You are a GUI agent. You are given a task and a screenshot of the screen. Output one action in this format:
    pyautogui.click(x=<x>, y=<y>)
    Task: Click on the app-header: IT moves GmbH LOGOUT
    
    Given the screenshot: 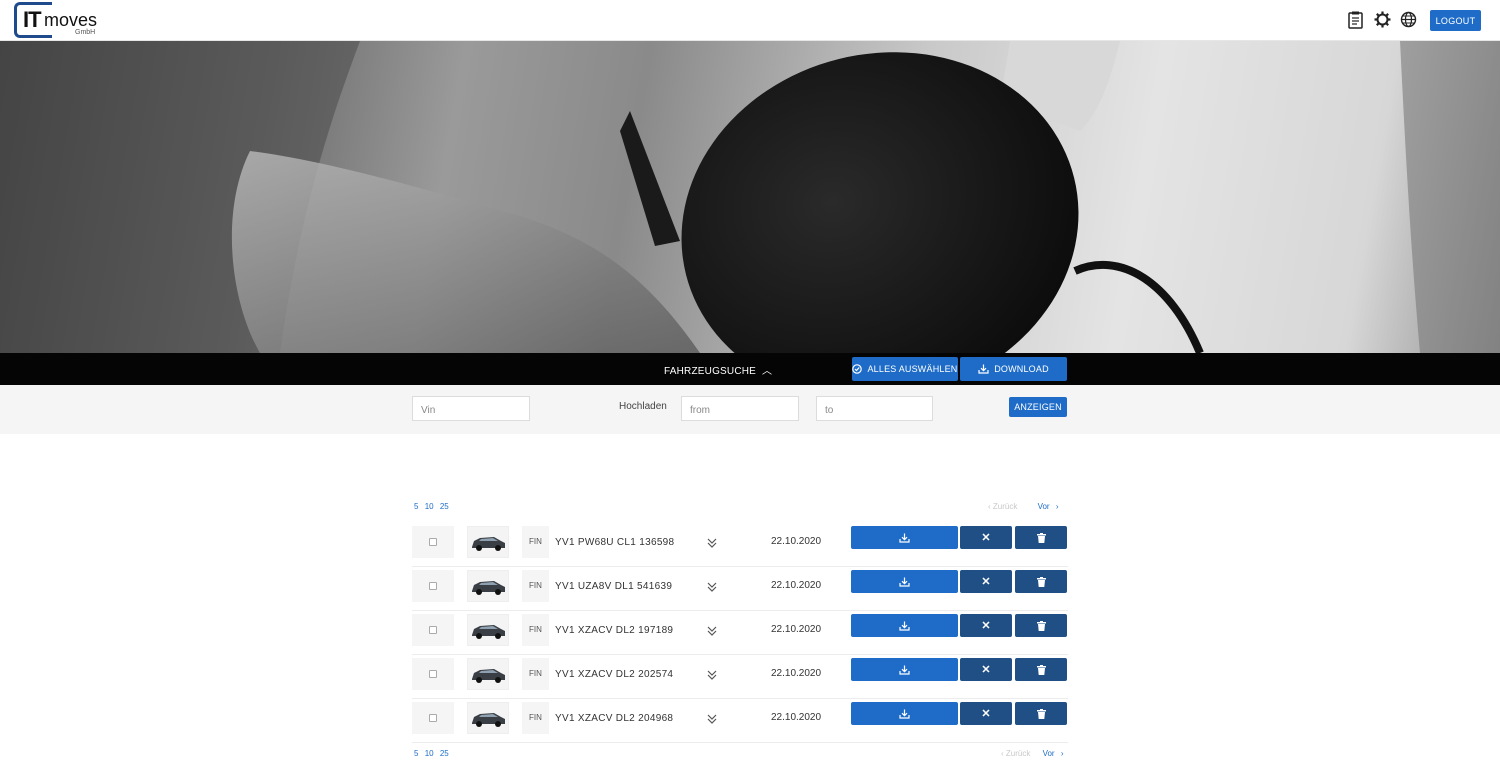 What is the action you would take?
    pyautogui.click(x=750, y=20)
    